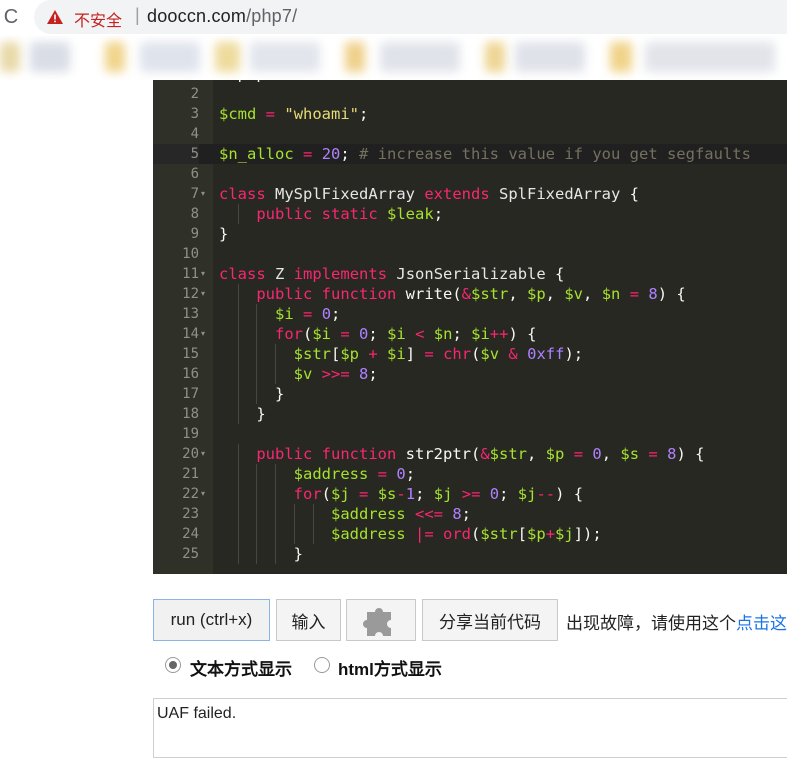 The image size is (787, 758). What do you see at coordinates (470, 254) in the screenshot?
I see `code-line: 10` at bounding box center [470, 254].